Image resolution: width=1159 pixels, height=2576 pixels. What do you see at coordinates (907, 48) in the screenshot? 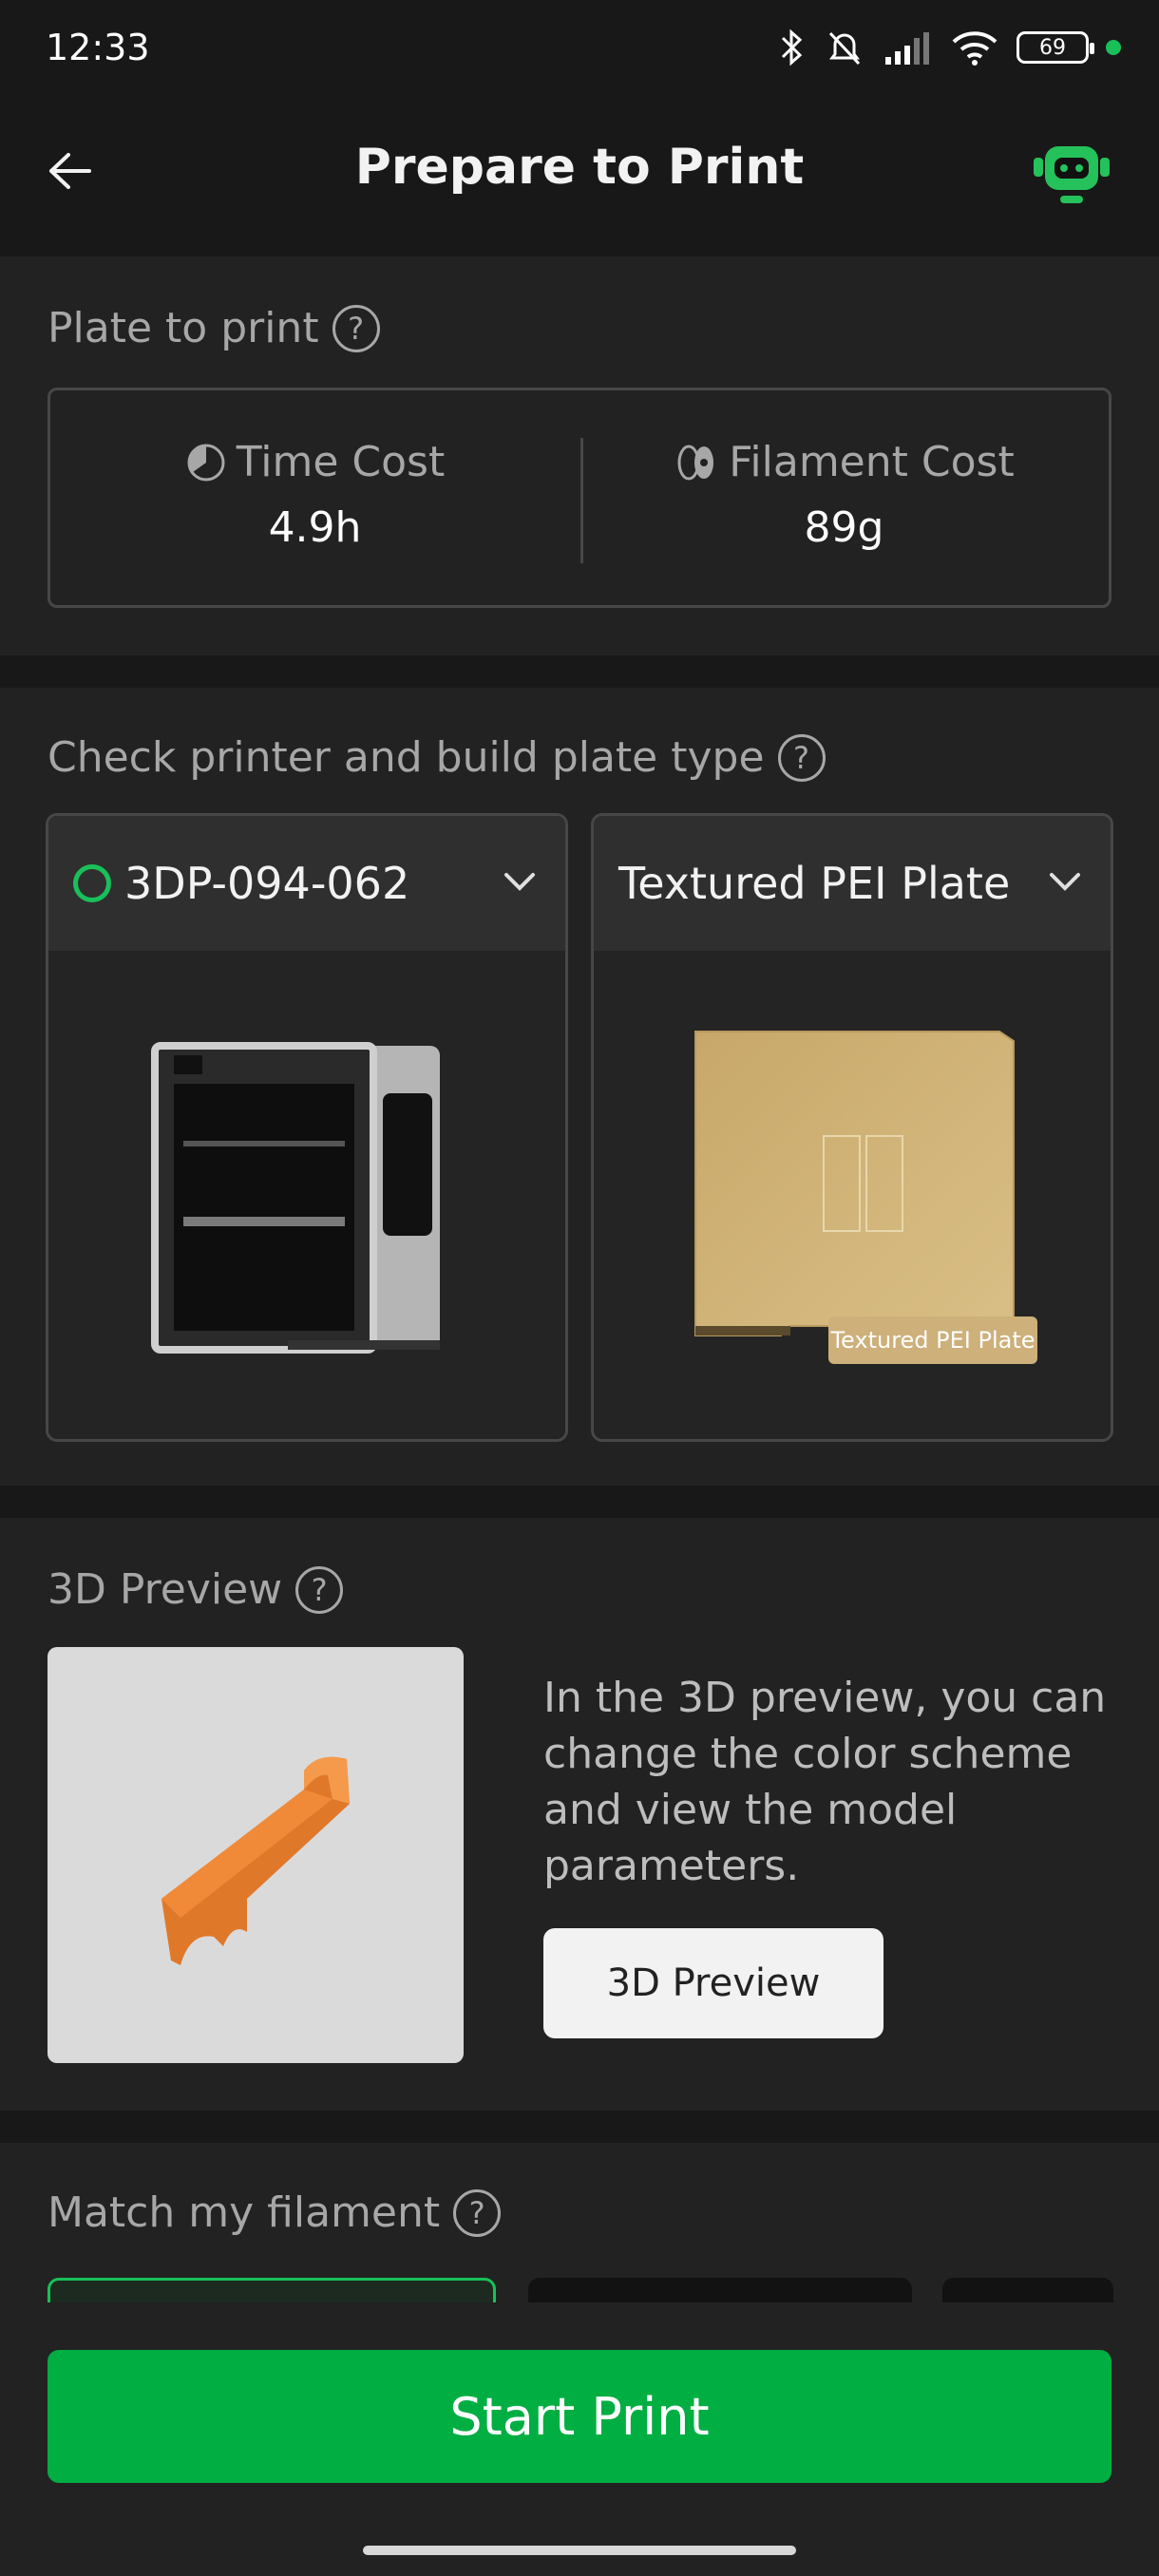
I see `signal-icon` at bounding box center [907, 48].